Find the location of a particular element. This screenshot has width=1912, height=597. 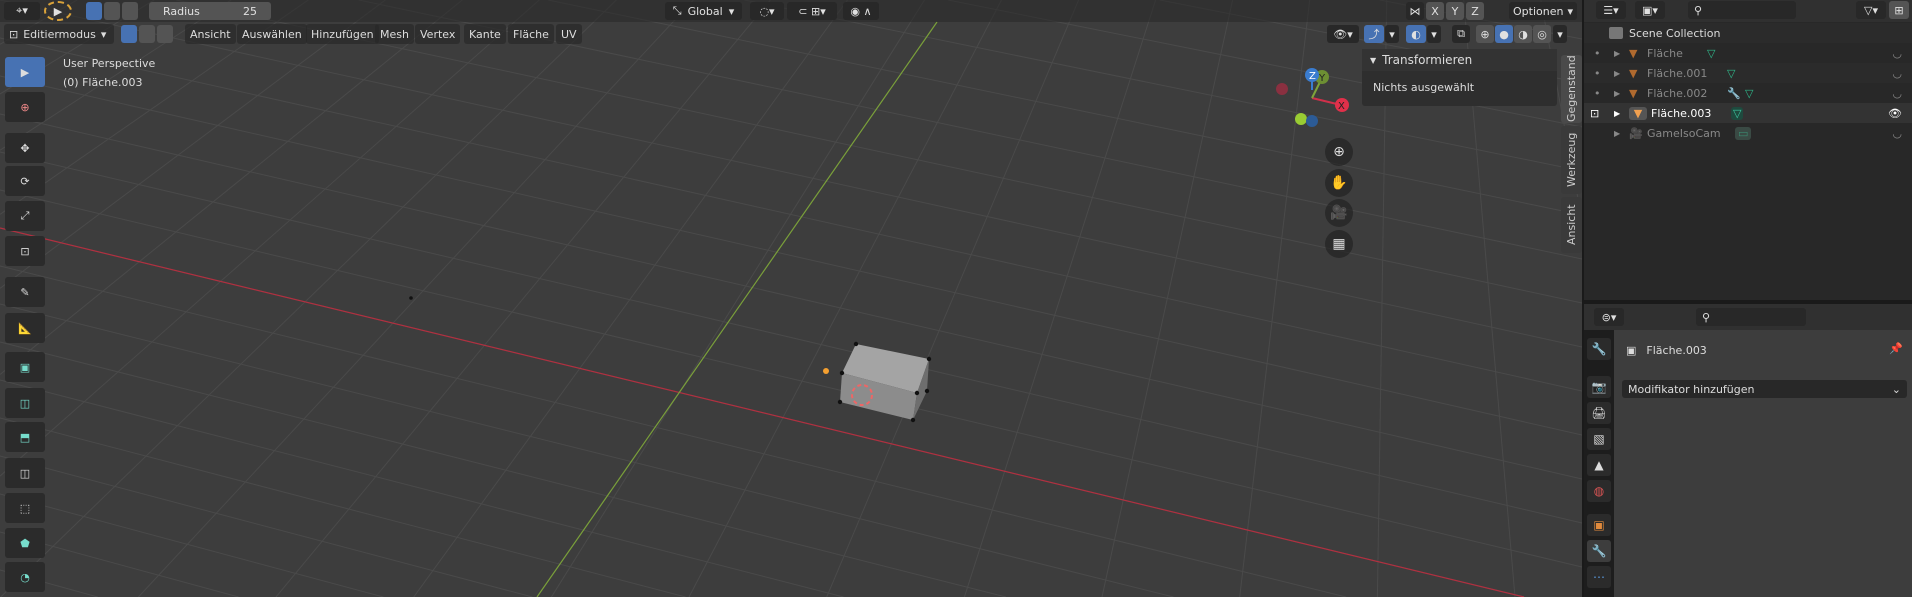

pivot-point-dropdown: ◌▾ is located at coordinates (767, 11).